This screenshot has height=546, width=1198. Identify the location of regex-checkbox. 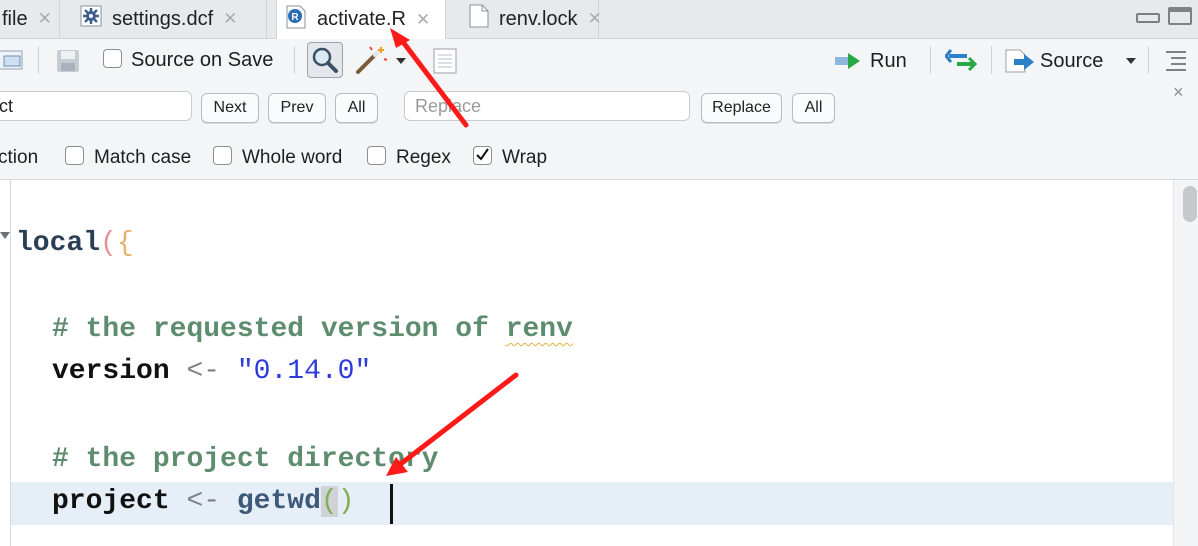
(376, 155).